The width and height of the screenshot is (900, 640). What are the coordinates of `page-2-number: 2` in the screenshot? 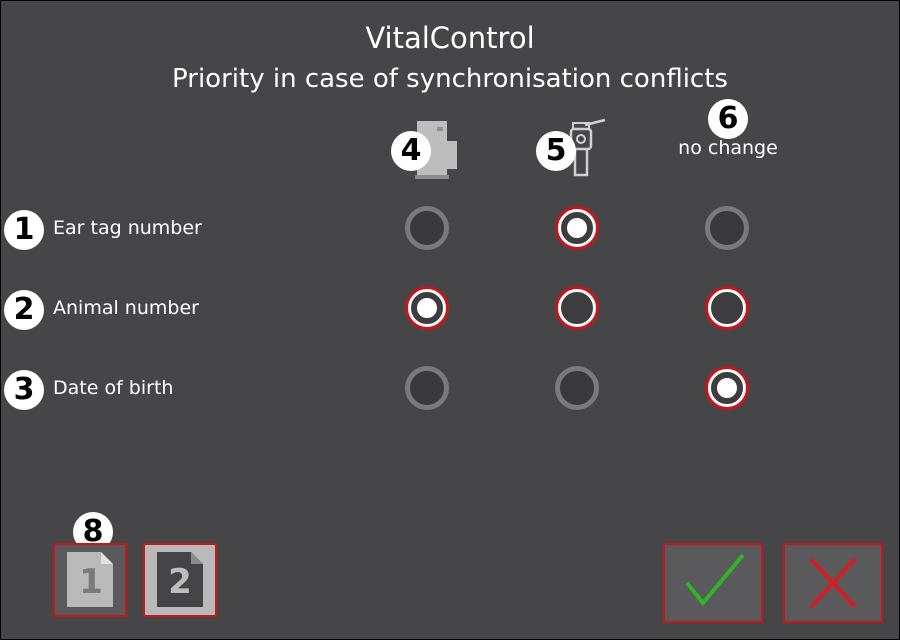 It's located at (180, 582).